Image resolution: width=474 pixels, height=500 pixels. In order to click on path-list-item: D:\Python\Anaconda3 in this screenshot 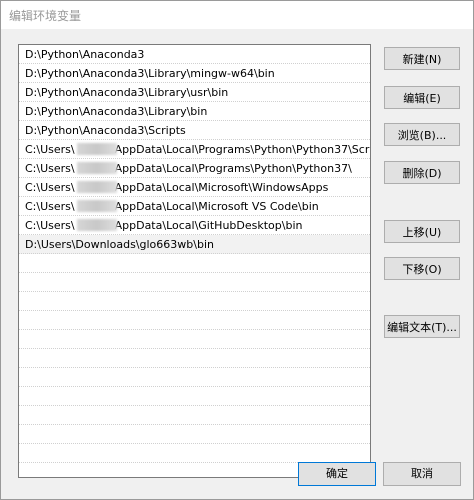, I will do `click(194, 54)`.